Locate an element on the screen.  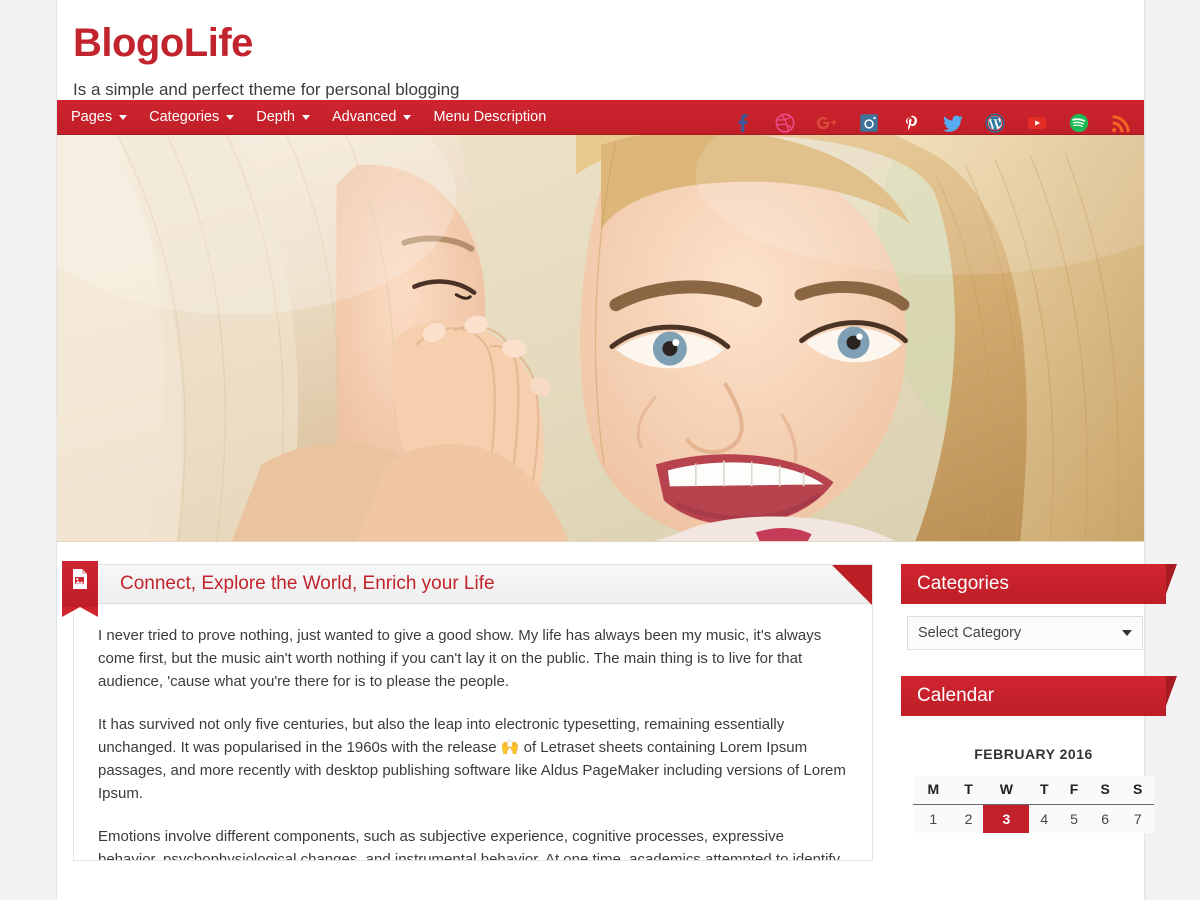
calendar-table: M T W T F S S 1 2 3 4 5 6 7 is located at coordinates (1033, 804).